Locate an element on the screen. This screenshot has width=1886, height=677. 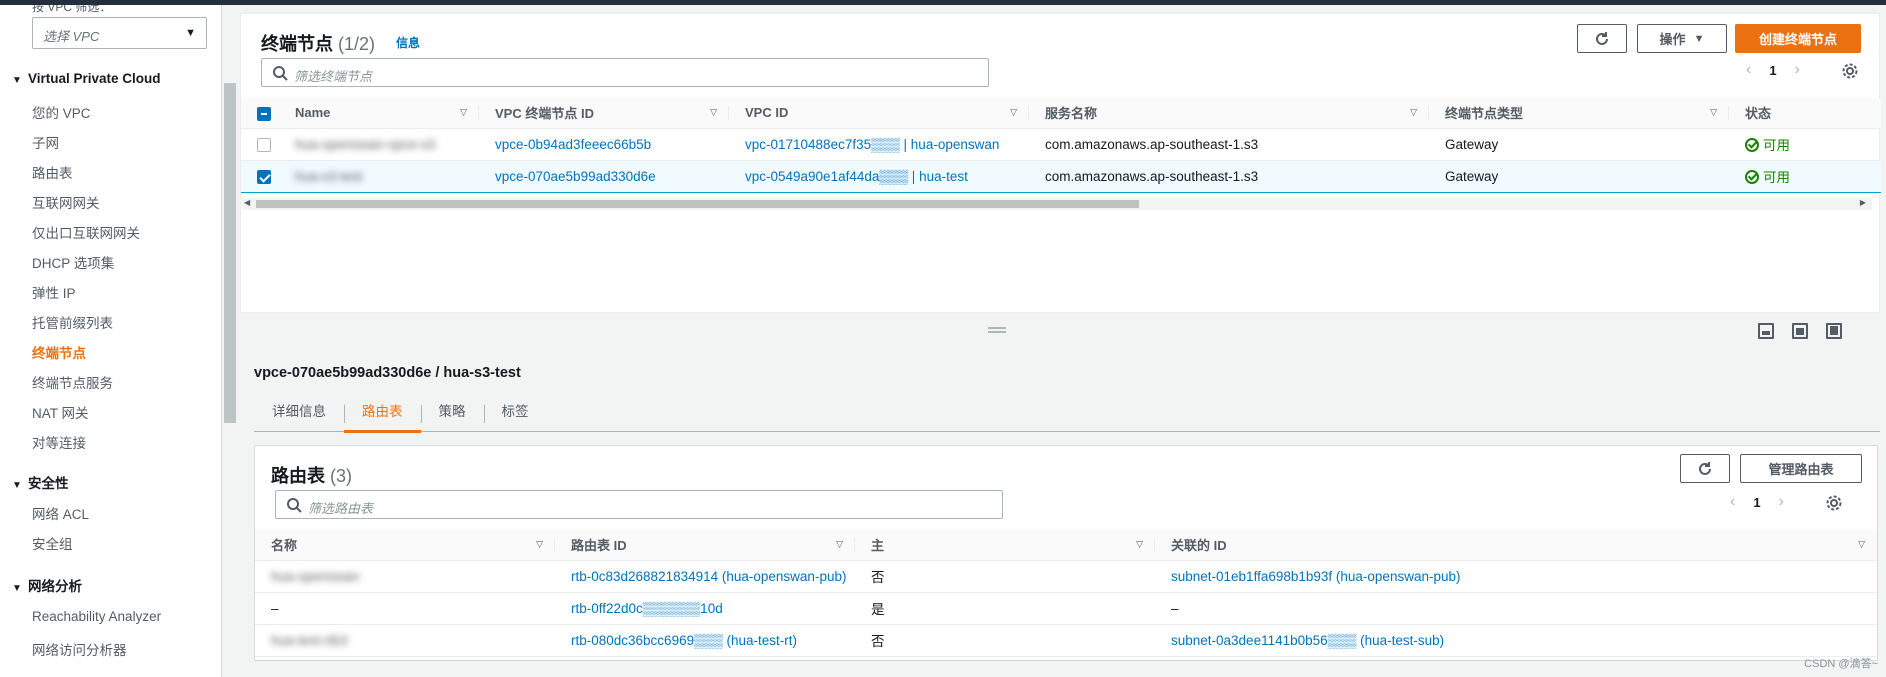
info-link: 信息 is located at coordinates (408, 42).